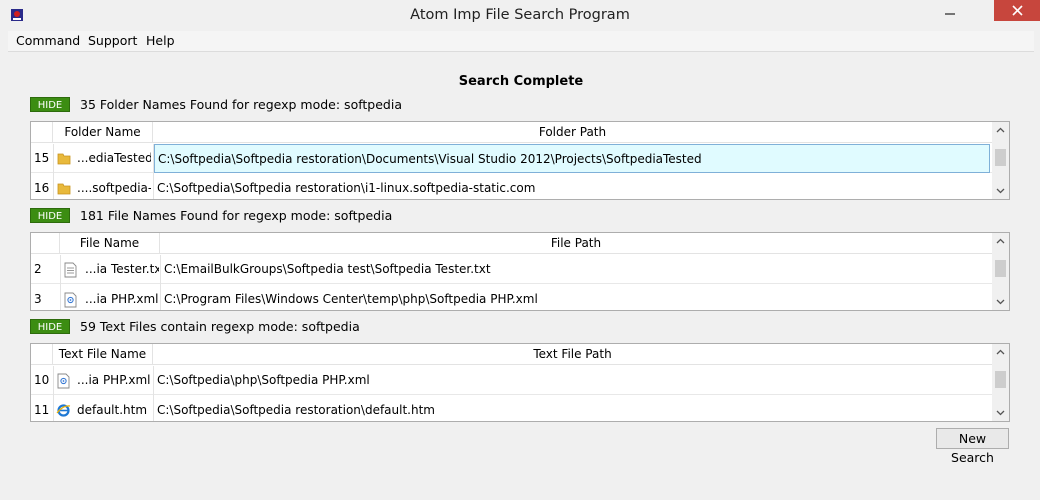 The width and height of the screenshot is (1040, 500). Describe the element at coordinates (122, 269) in the screenshot. I see `file-name: ...ia Tester.txt` at that location.